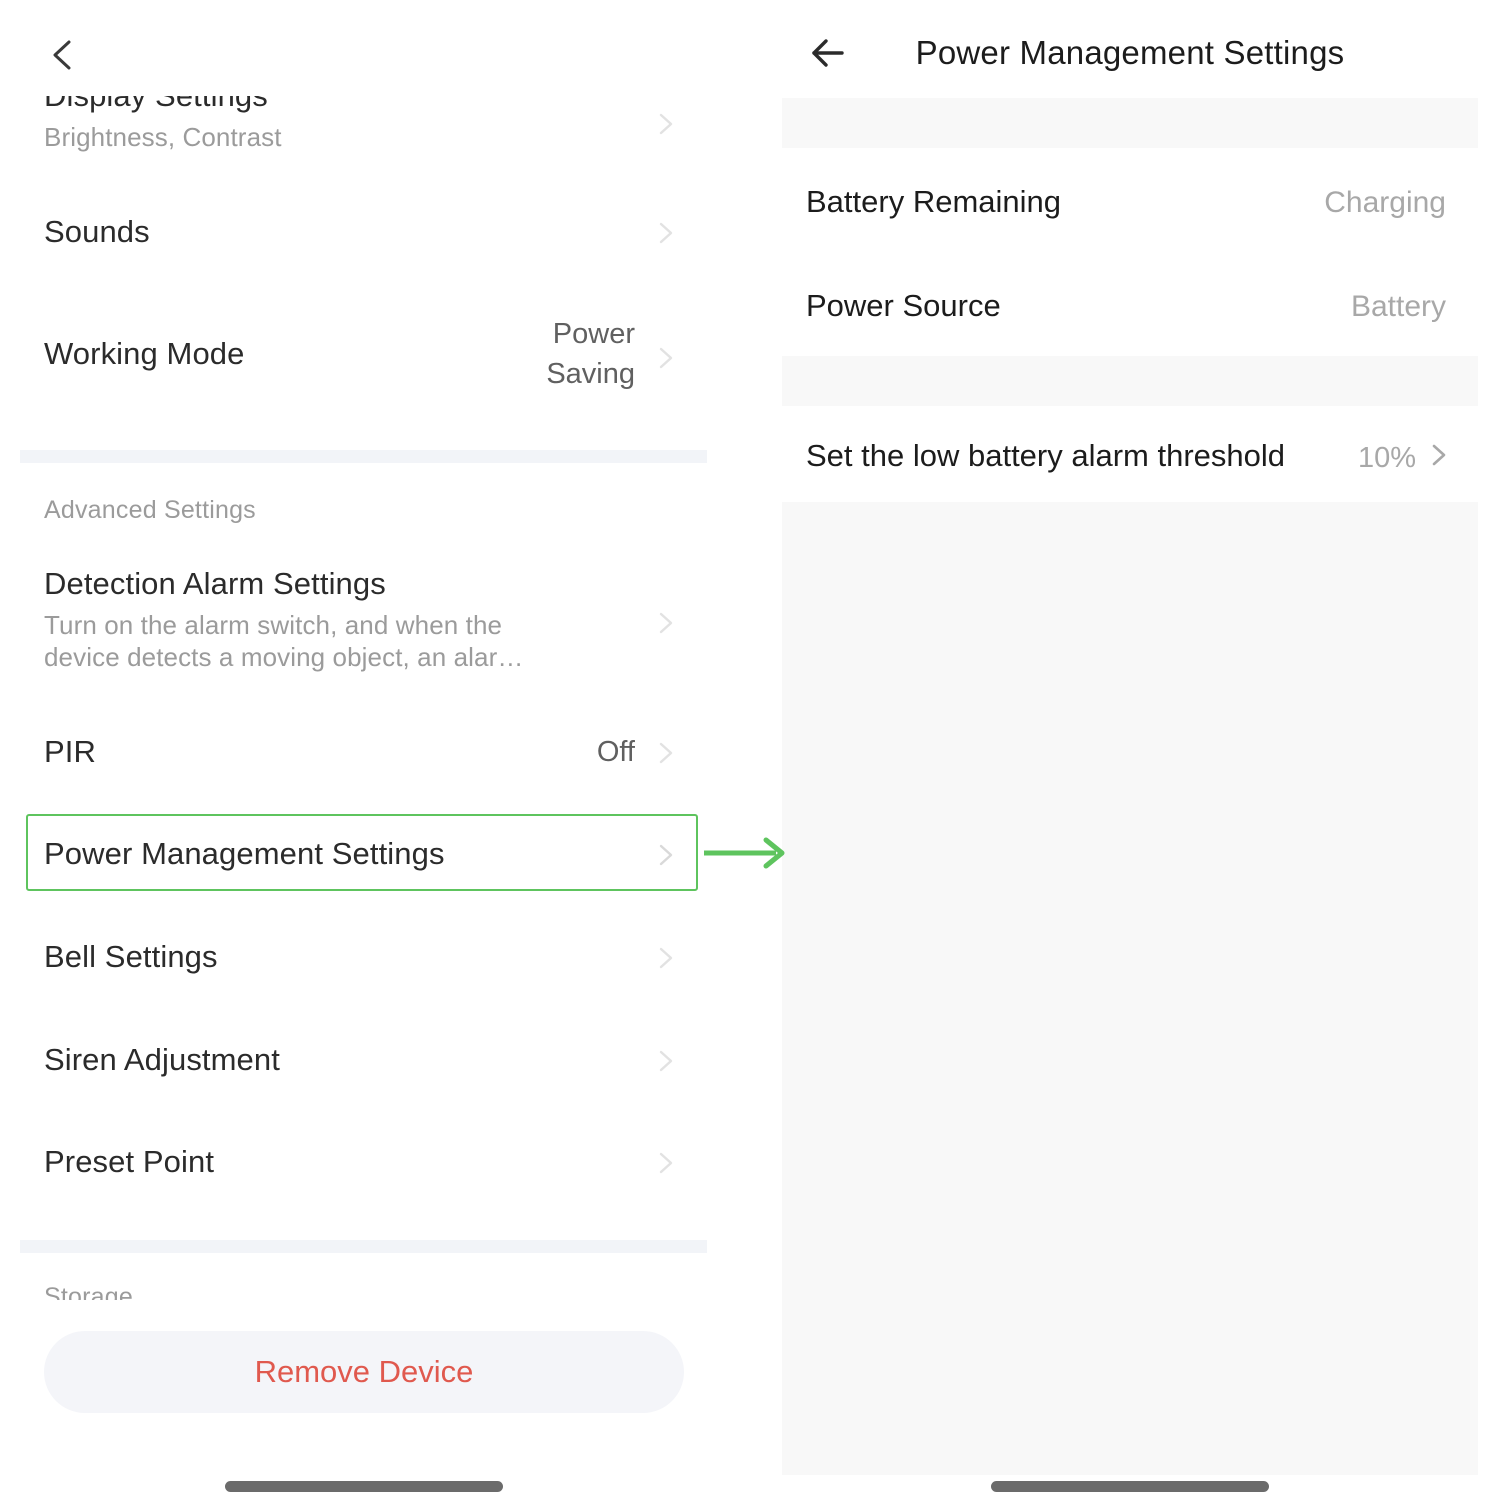 This screenshot has height=1510, width=1508. Describe the element at coordinates (162, 1059) in the screenshot. I see `list-item-label: Siren Adjustment` at that location.